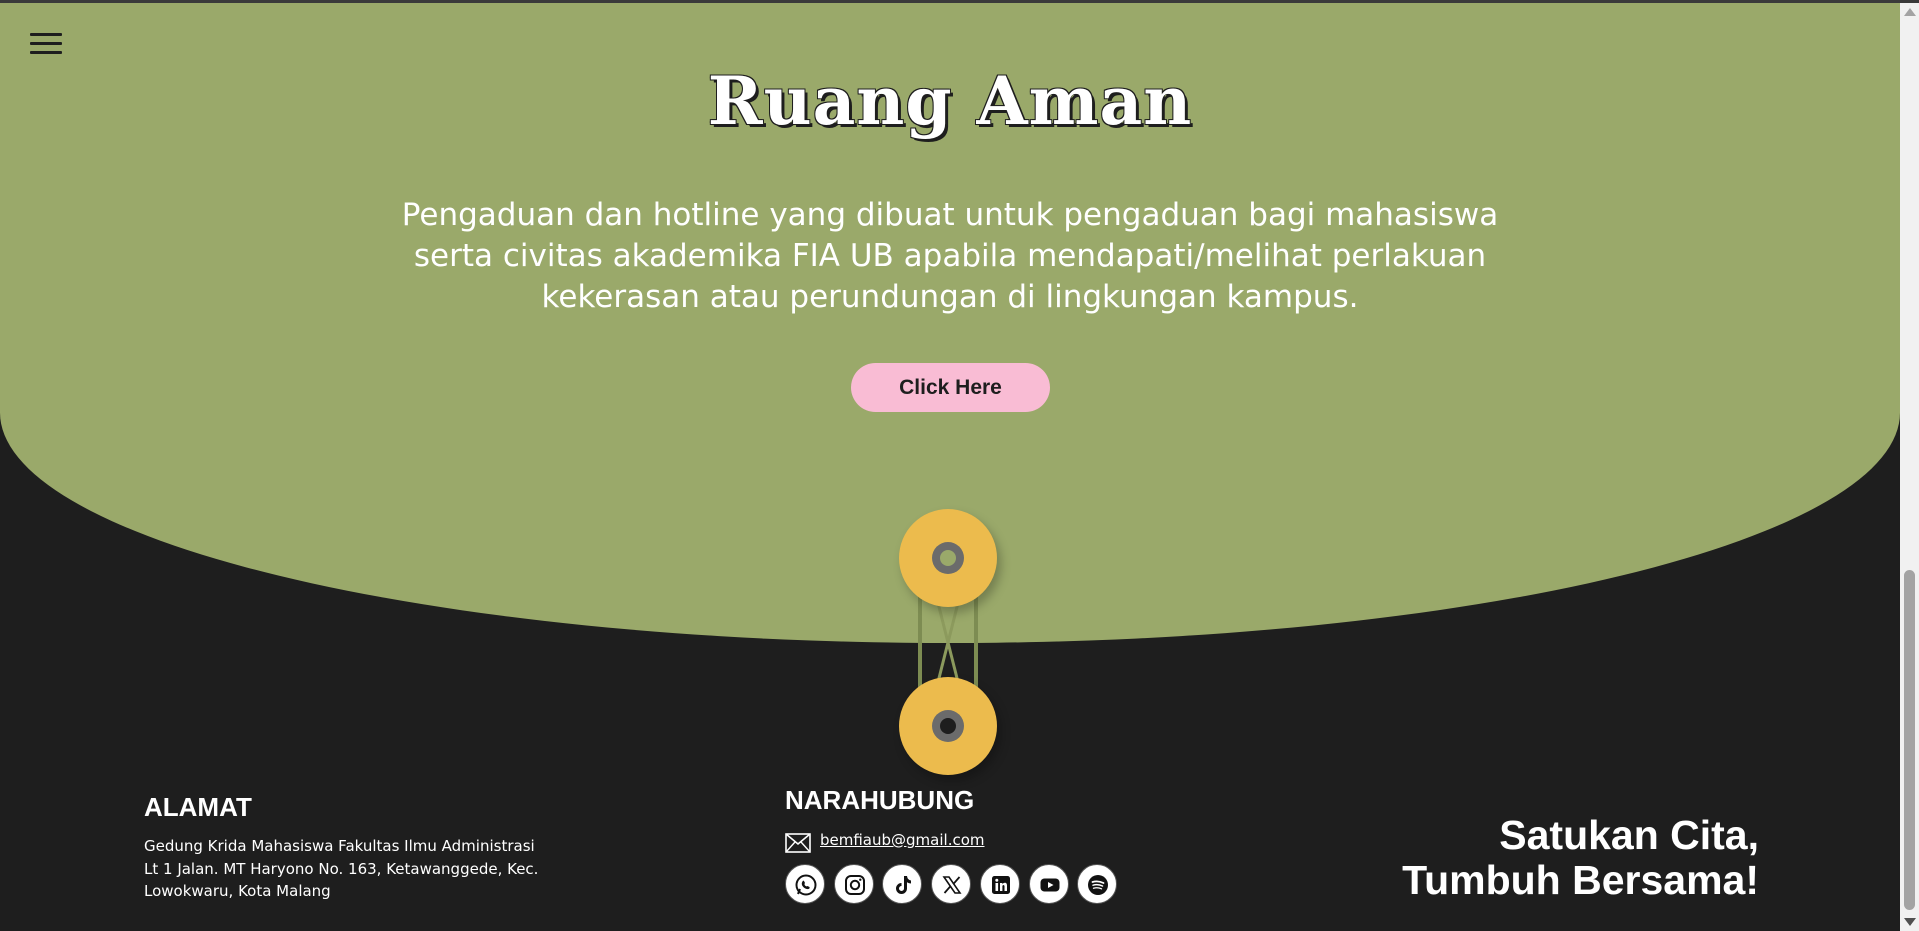 The image size is (1919, 931). Describe the element at coordinates (1000, 884) in the screenshot. I see `linkedin-icon` at that location.